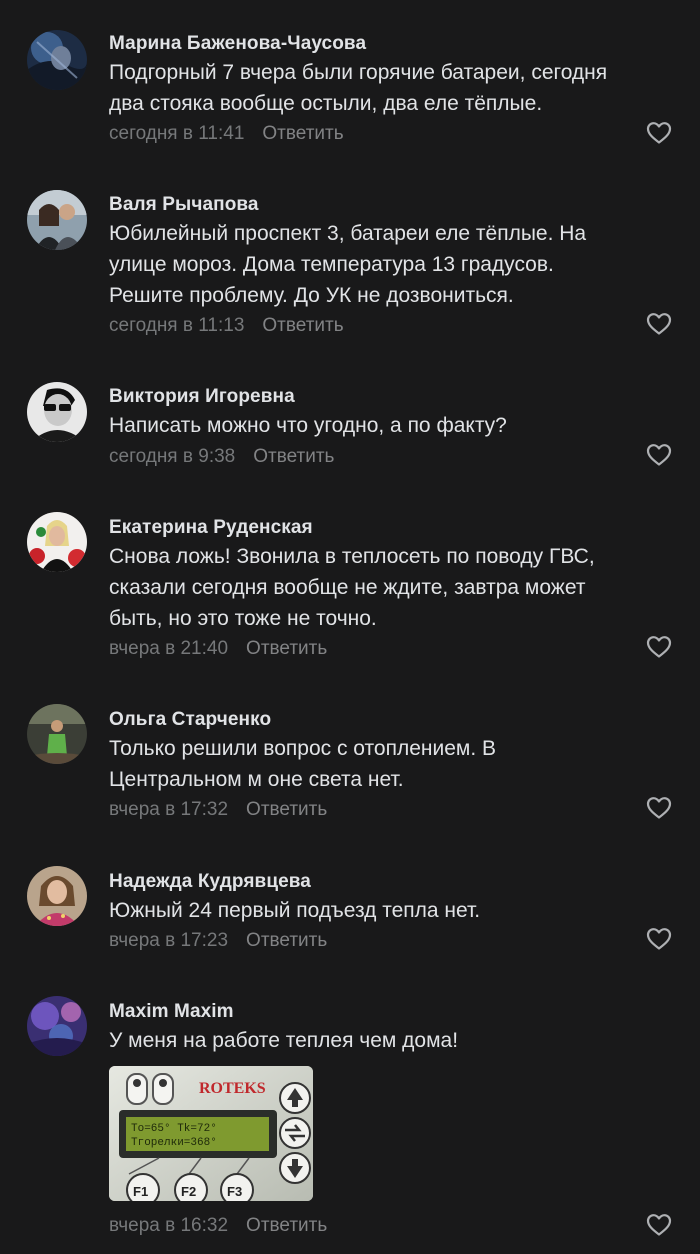  What do you see at coordinates (295, 910) in the screenshot?
I see `comment-text-line: Южный 24 первый подъезд тепла нет.` at bounding box center [295, 910].